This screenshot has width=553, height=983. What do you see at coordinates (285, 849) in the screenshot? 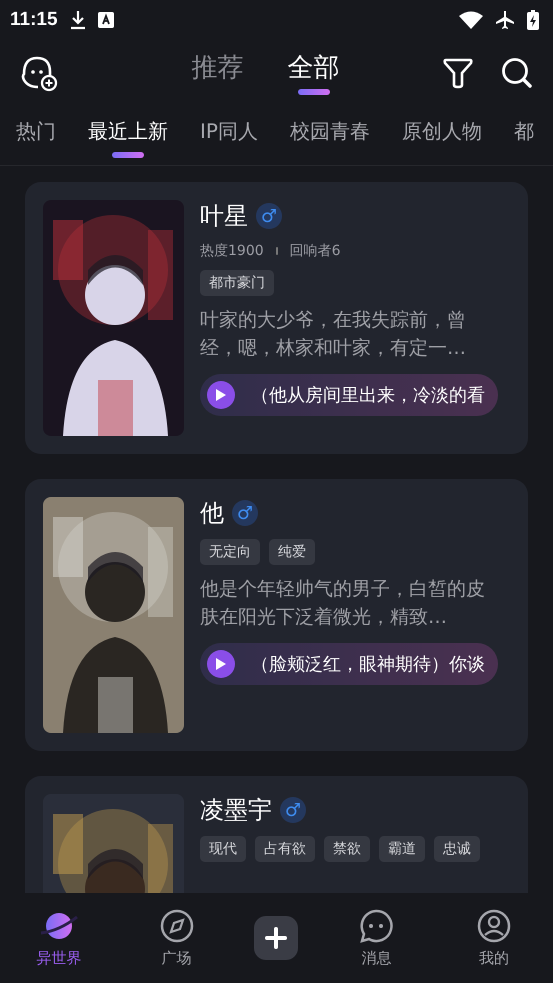
I see `tag: 占有欲` at bounding box center [285, 849].